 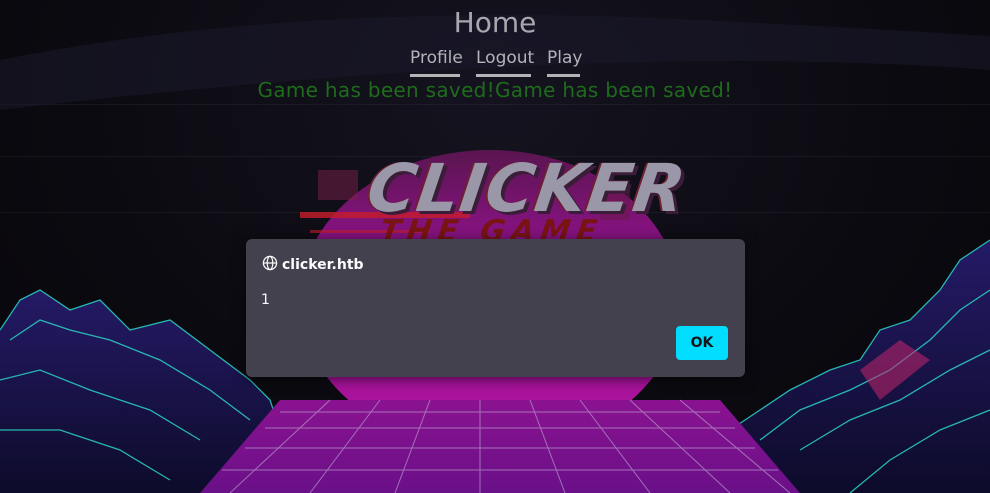 What do you see at coordinates (702, 343) in the screenshot?
I see `ok-button: OK` at bounding box center [702, 343].